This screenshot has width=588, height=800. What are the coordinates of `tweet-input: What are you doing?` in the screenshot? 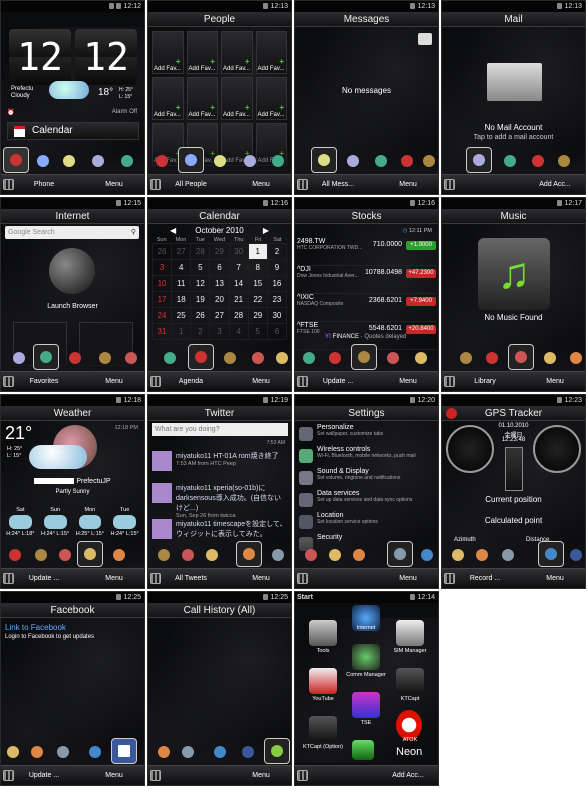 It's located at (220, 429).